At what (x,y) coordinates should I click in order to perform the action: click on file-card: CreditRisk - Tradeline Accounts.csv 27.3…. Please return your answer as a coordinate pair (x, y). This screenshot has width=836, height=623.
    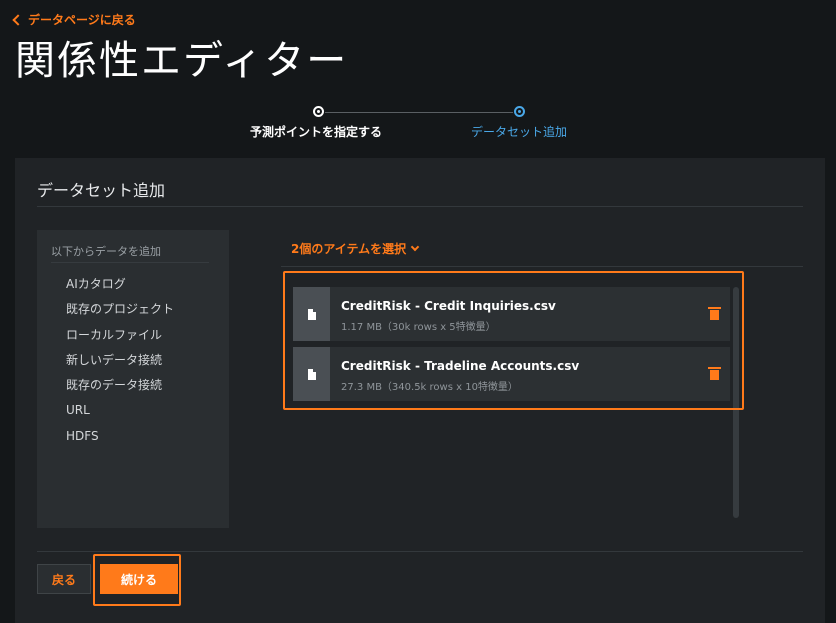
    Looking at the image, I should click on (511, 374).